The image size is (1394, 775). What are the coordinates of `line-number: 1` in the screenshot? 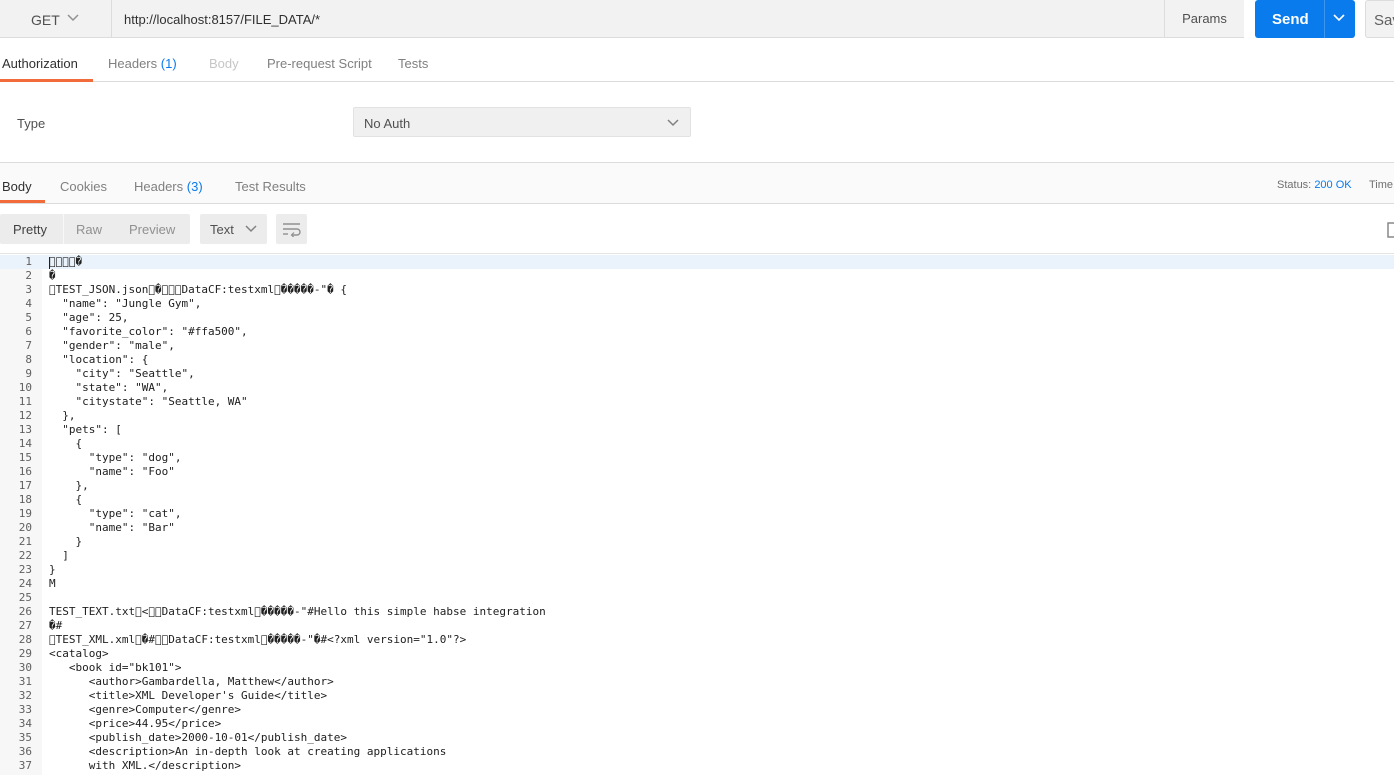 It's located at (28, 261).